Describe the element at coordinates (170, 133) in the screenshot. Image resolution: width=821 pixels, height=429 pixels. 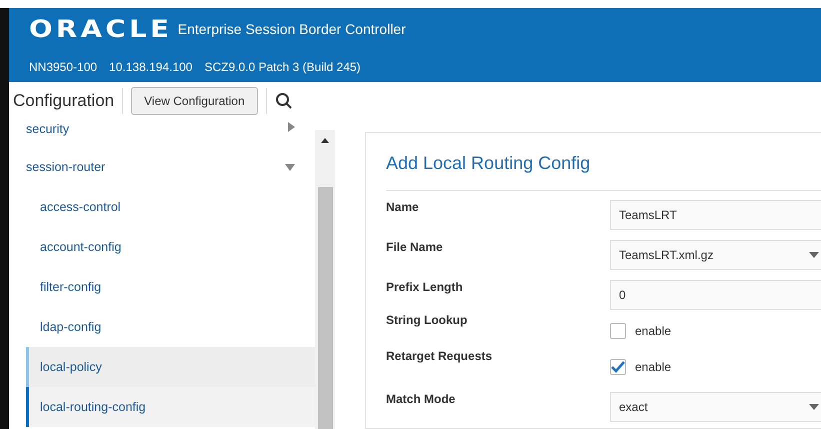
I see `tree-item: security` at that location.